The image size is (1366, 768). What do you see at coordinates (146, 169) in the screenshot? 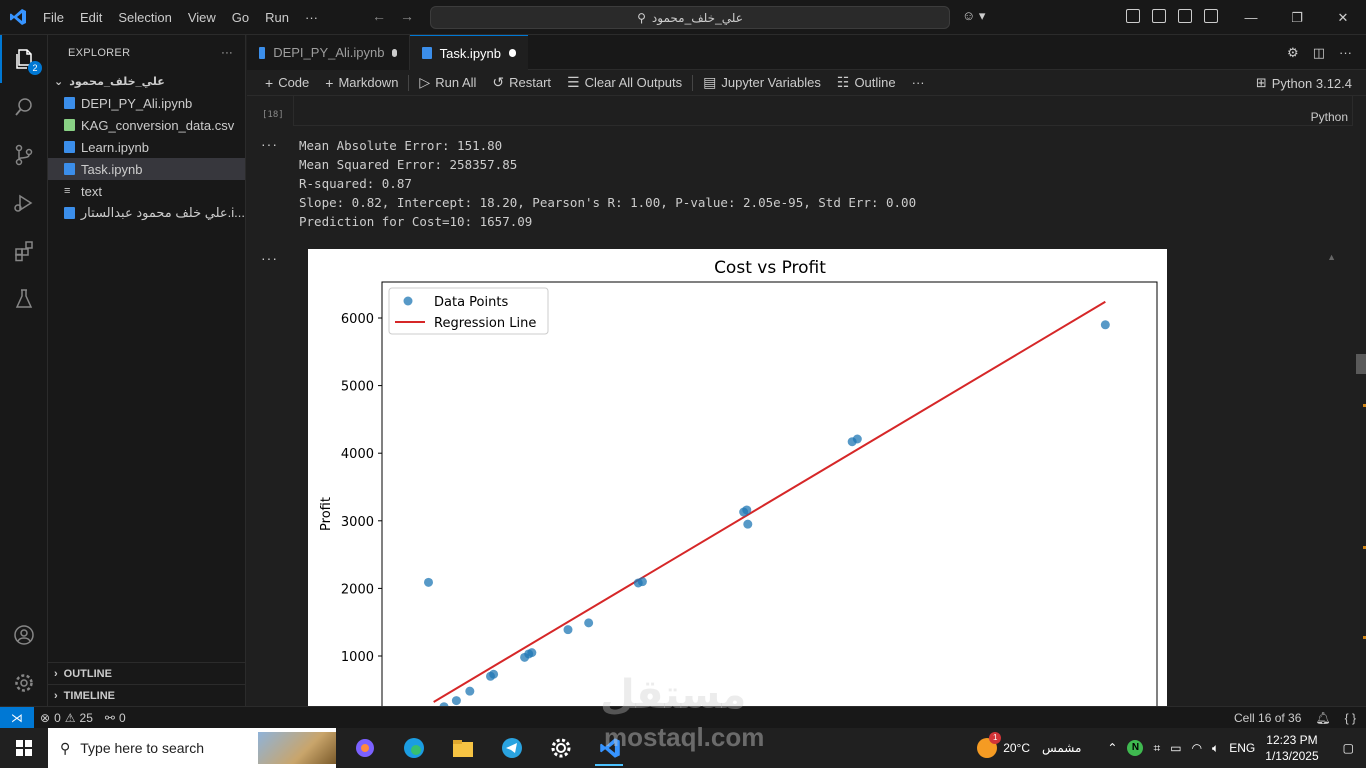
I see `file-item-selected: Task.ipynb` at bounding box center [146, 169].